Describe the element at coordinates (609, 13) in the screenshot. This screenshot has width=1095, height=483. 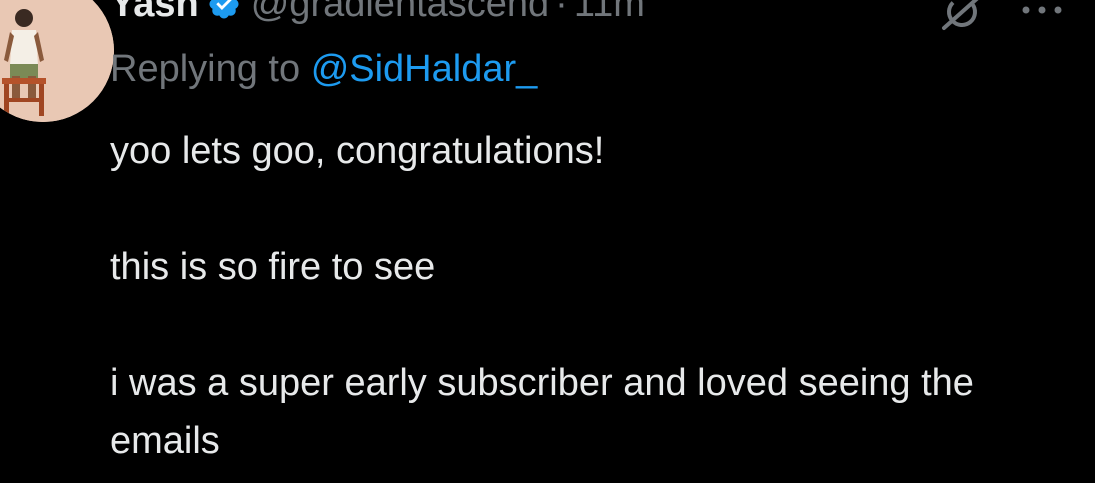
I see `timestamp: 11m` at that location.